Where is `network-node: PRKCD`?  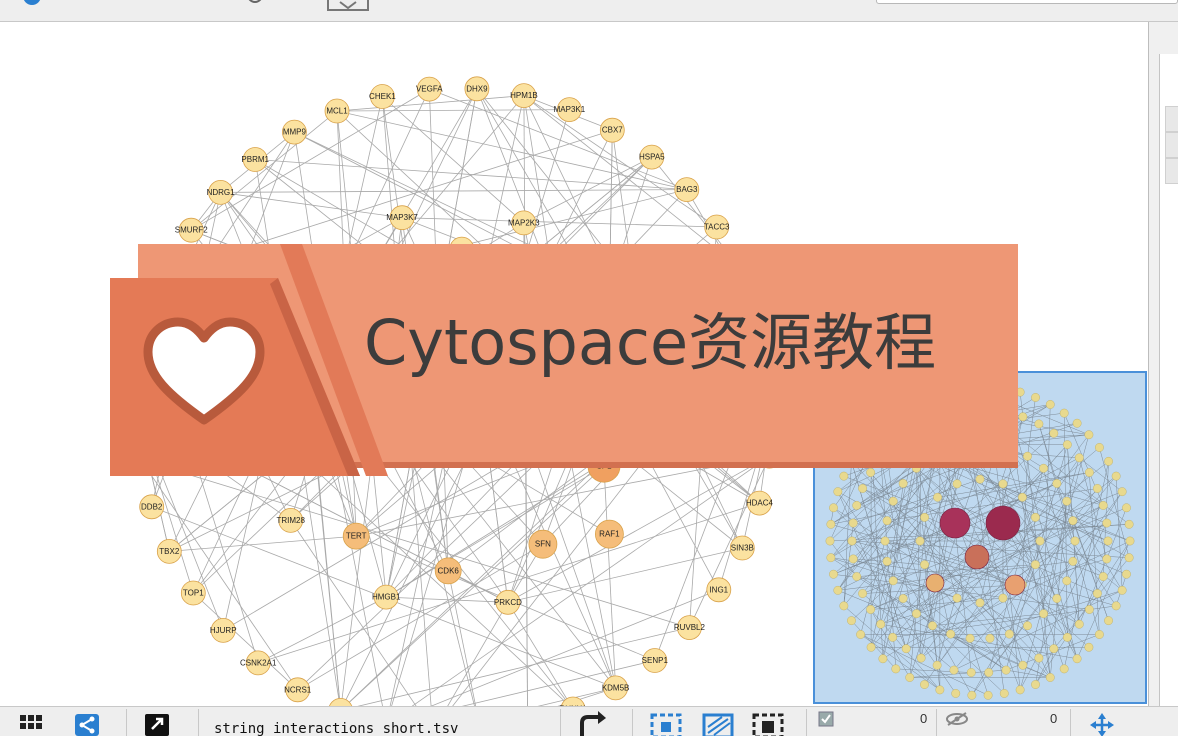
network-node: PRKCD is located at coordinates (508, 602).